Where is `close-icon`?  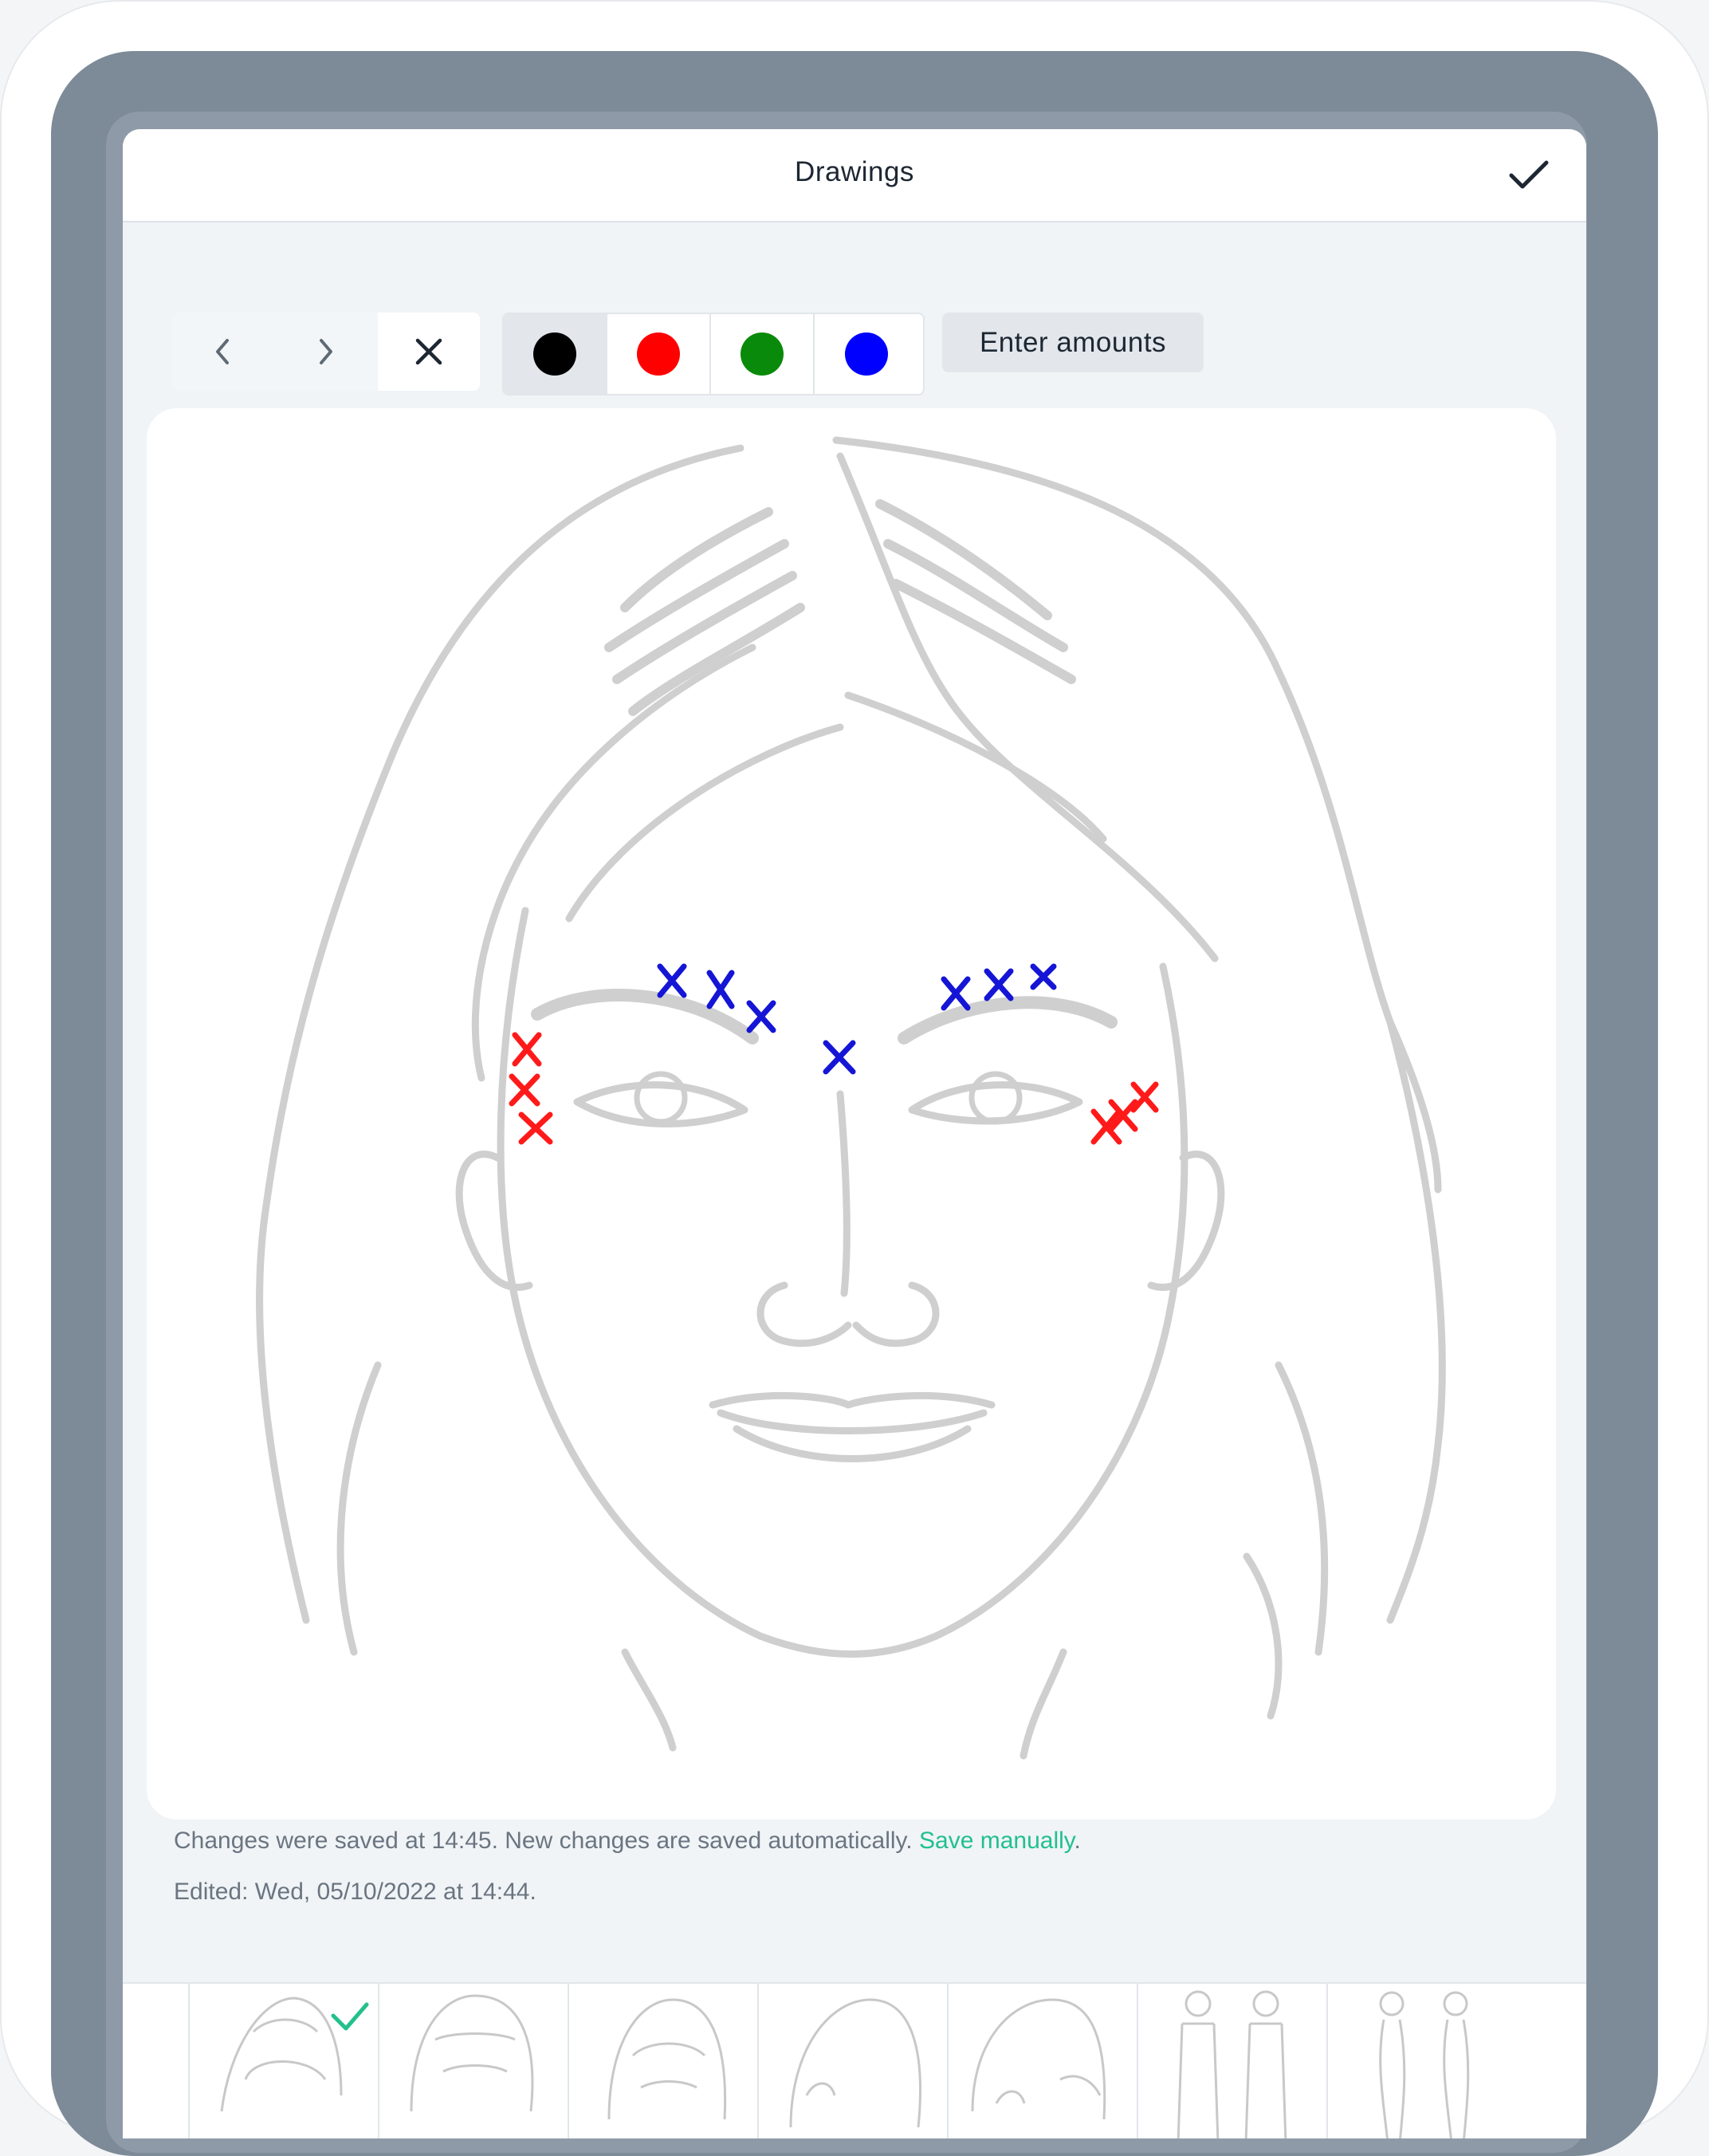 close-icon is located at coordinates (428, 351).